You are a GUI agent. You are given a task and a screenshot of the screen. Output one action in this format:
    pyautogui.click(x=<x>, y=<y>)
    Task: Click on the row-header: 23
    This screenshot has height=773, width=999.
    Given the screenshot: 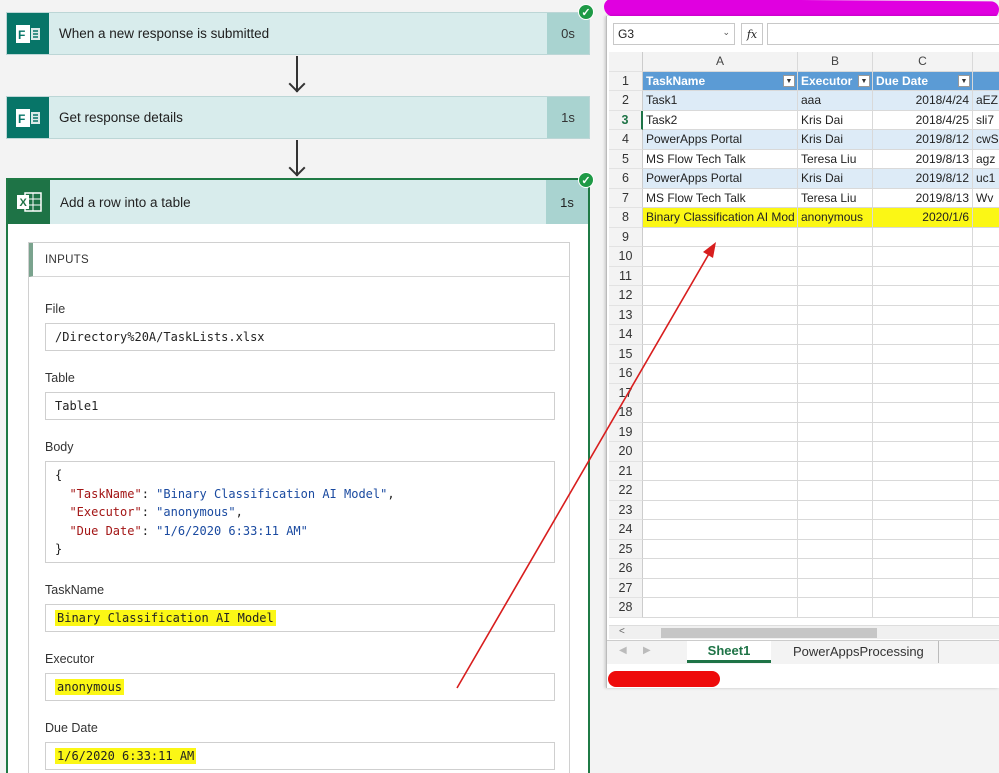 What is the action you would take?
    pyautogui.click(x=626, y=510)
    